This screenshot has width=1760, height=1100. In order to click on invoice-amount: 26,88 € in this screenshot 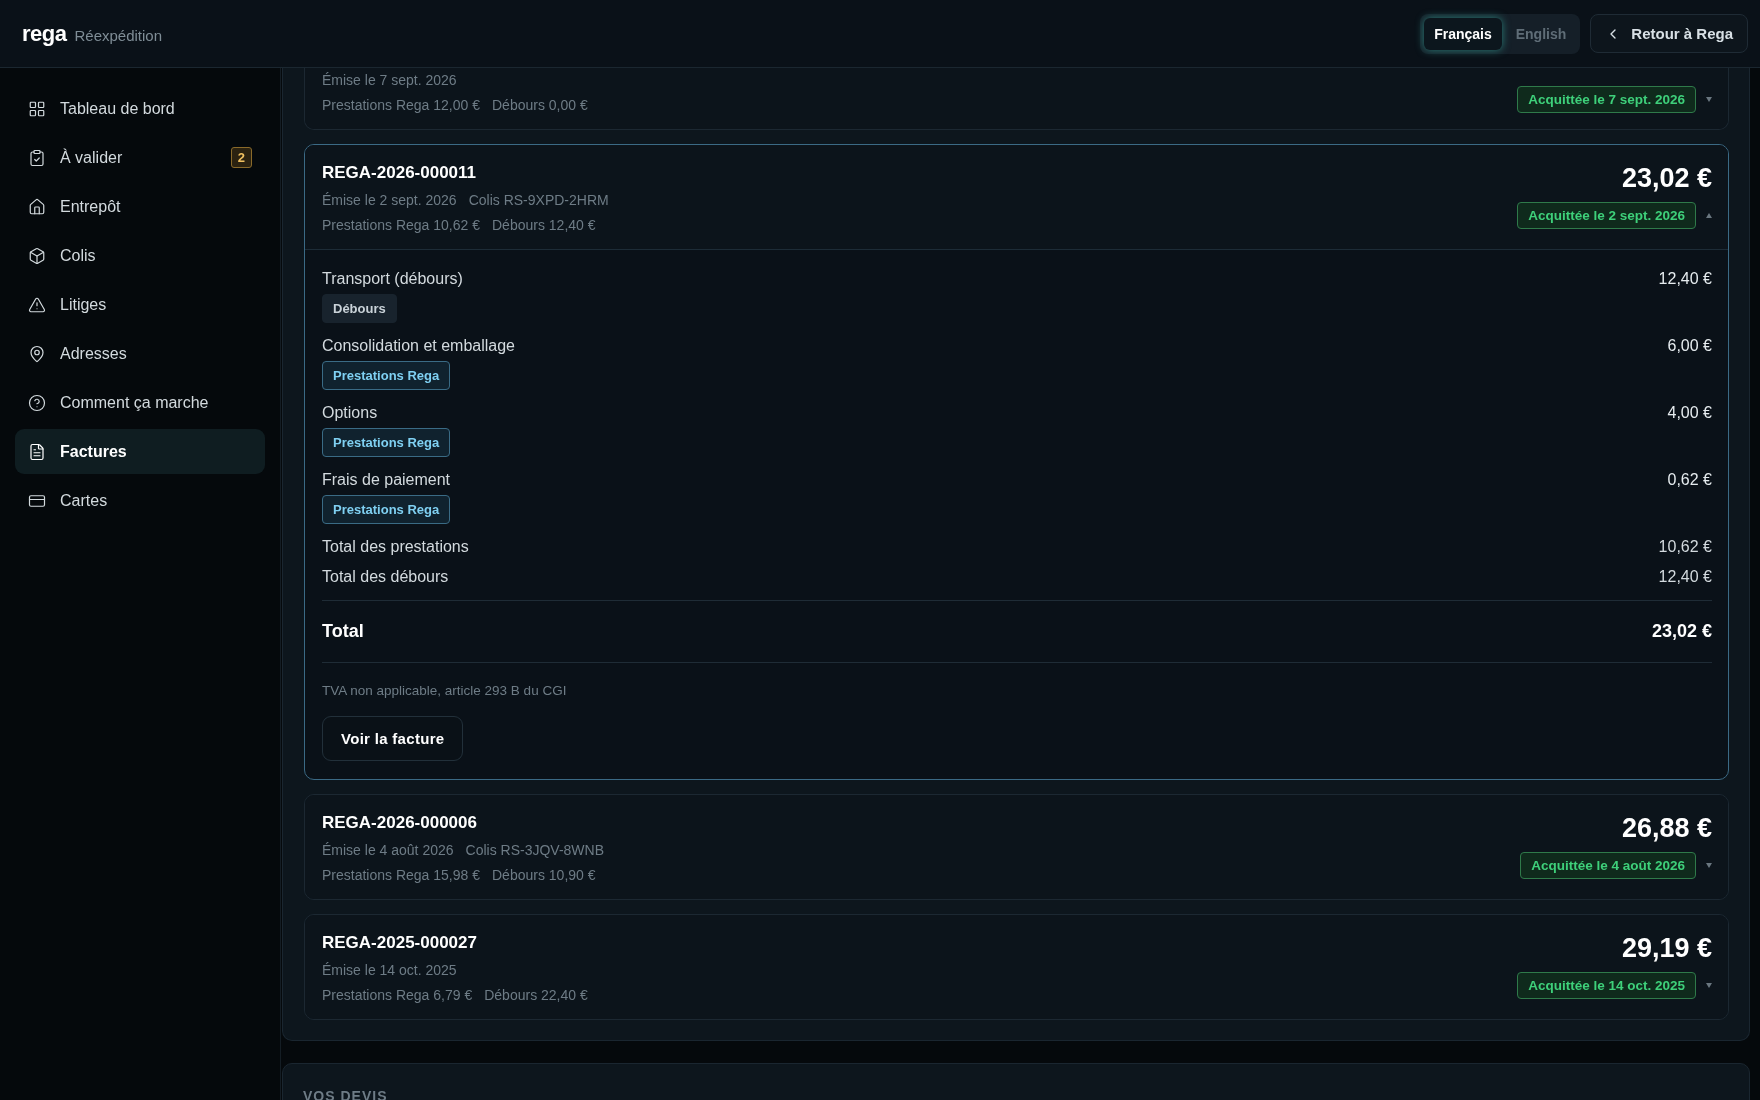, I will do `click(1666, 828)`.